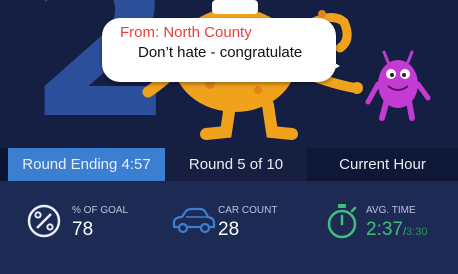  I want to click on goal-label: % OF GOAL, so click(100, 210).